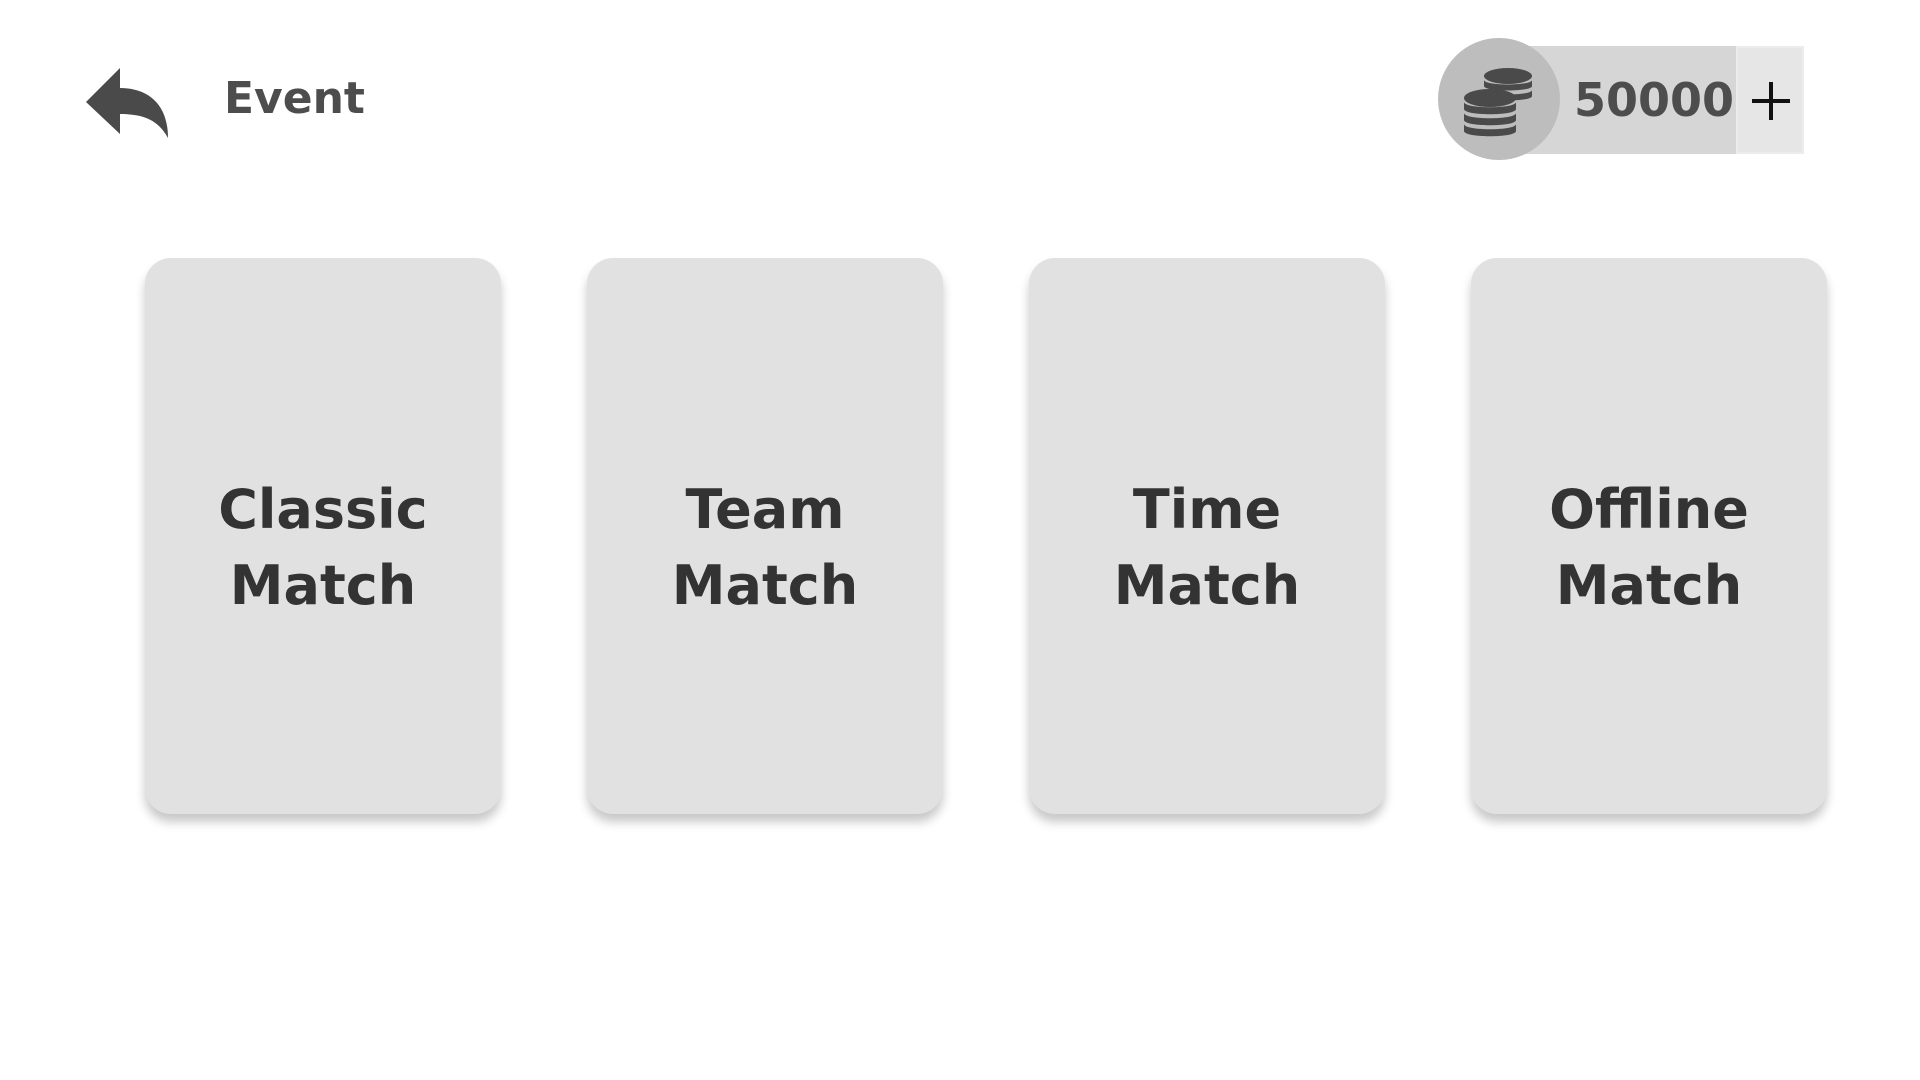 The height and width of the screenshot is (1080, 1920). Describe the element at coordinates (294, 98) in the screenshot. I see `page-title: Event` at that location.